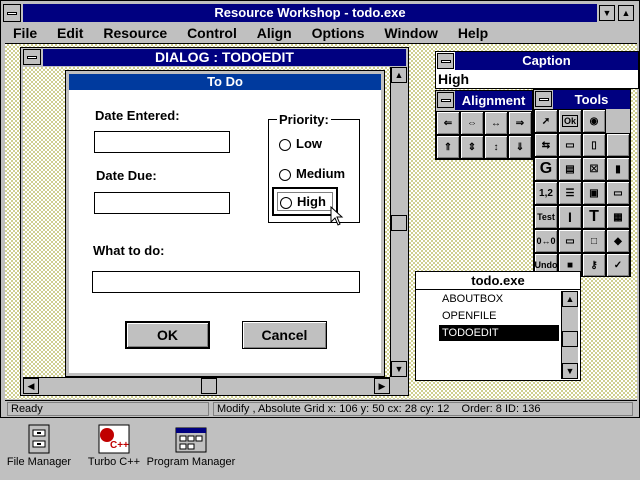 The height and width of the screenshot is (480, 640). Describe the element at coordinates (135, 33) in the screenshot. I see `menu-resource: Resource` at that location.